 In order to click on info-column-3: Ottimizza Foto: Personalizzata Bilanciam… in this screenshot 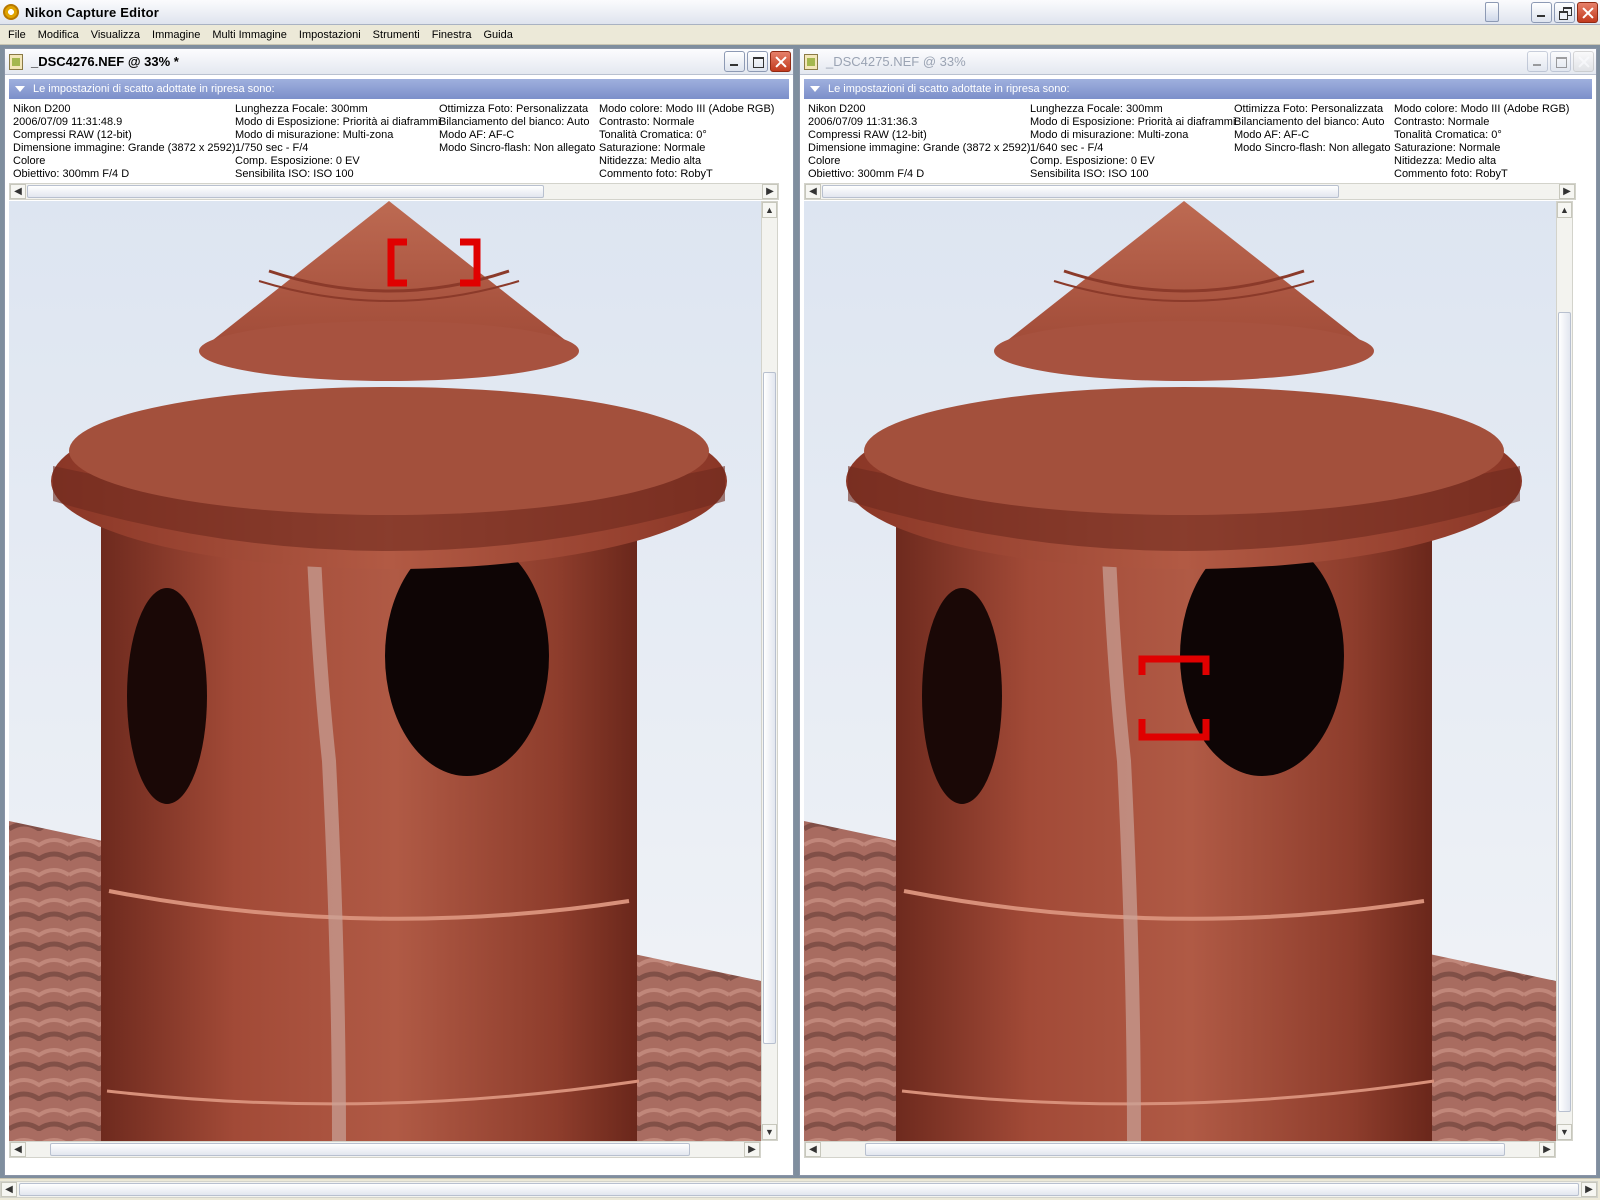, I will do `click(517, 129)`.